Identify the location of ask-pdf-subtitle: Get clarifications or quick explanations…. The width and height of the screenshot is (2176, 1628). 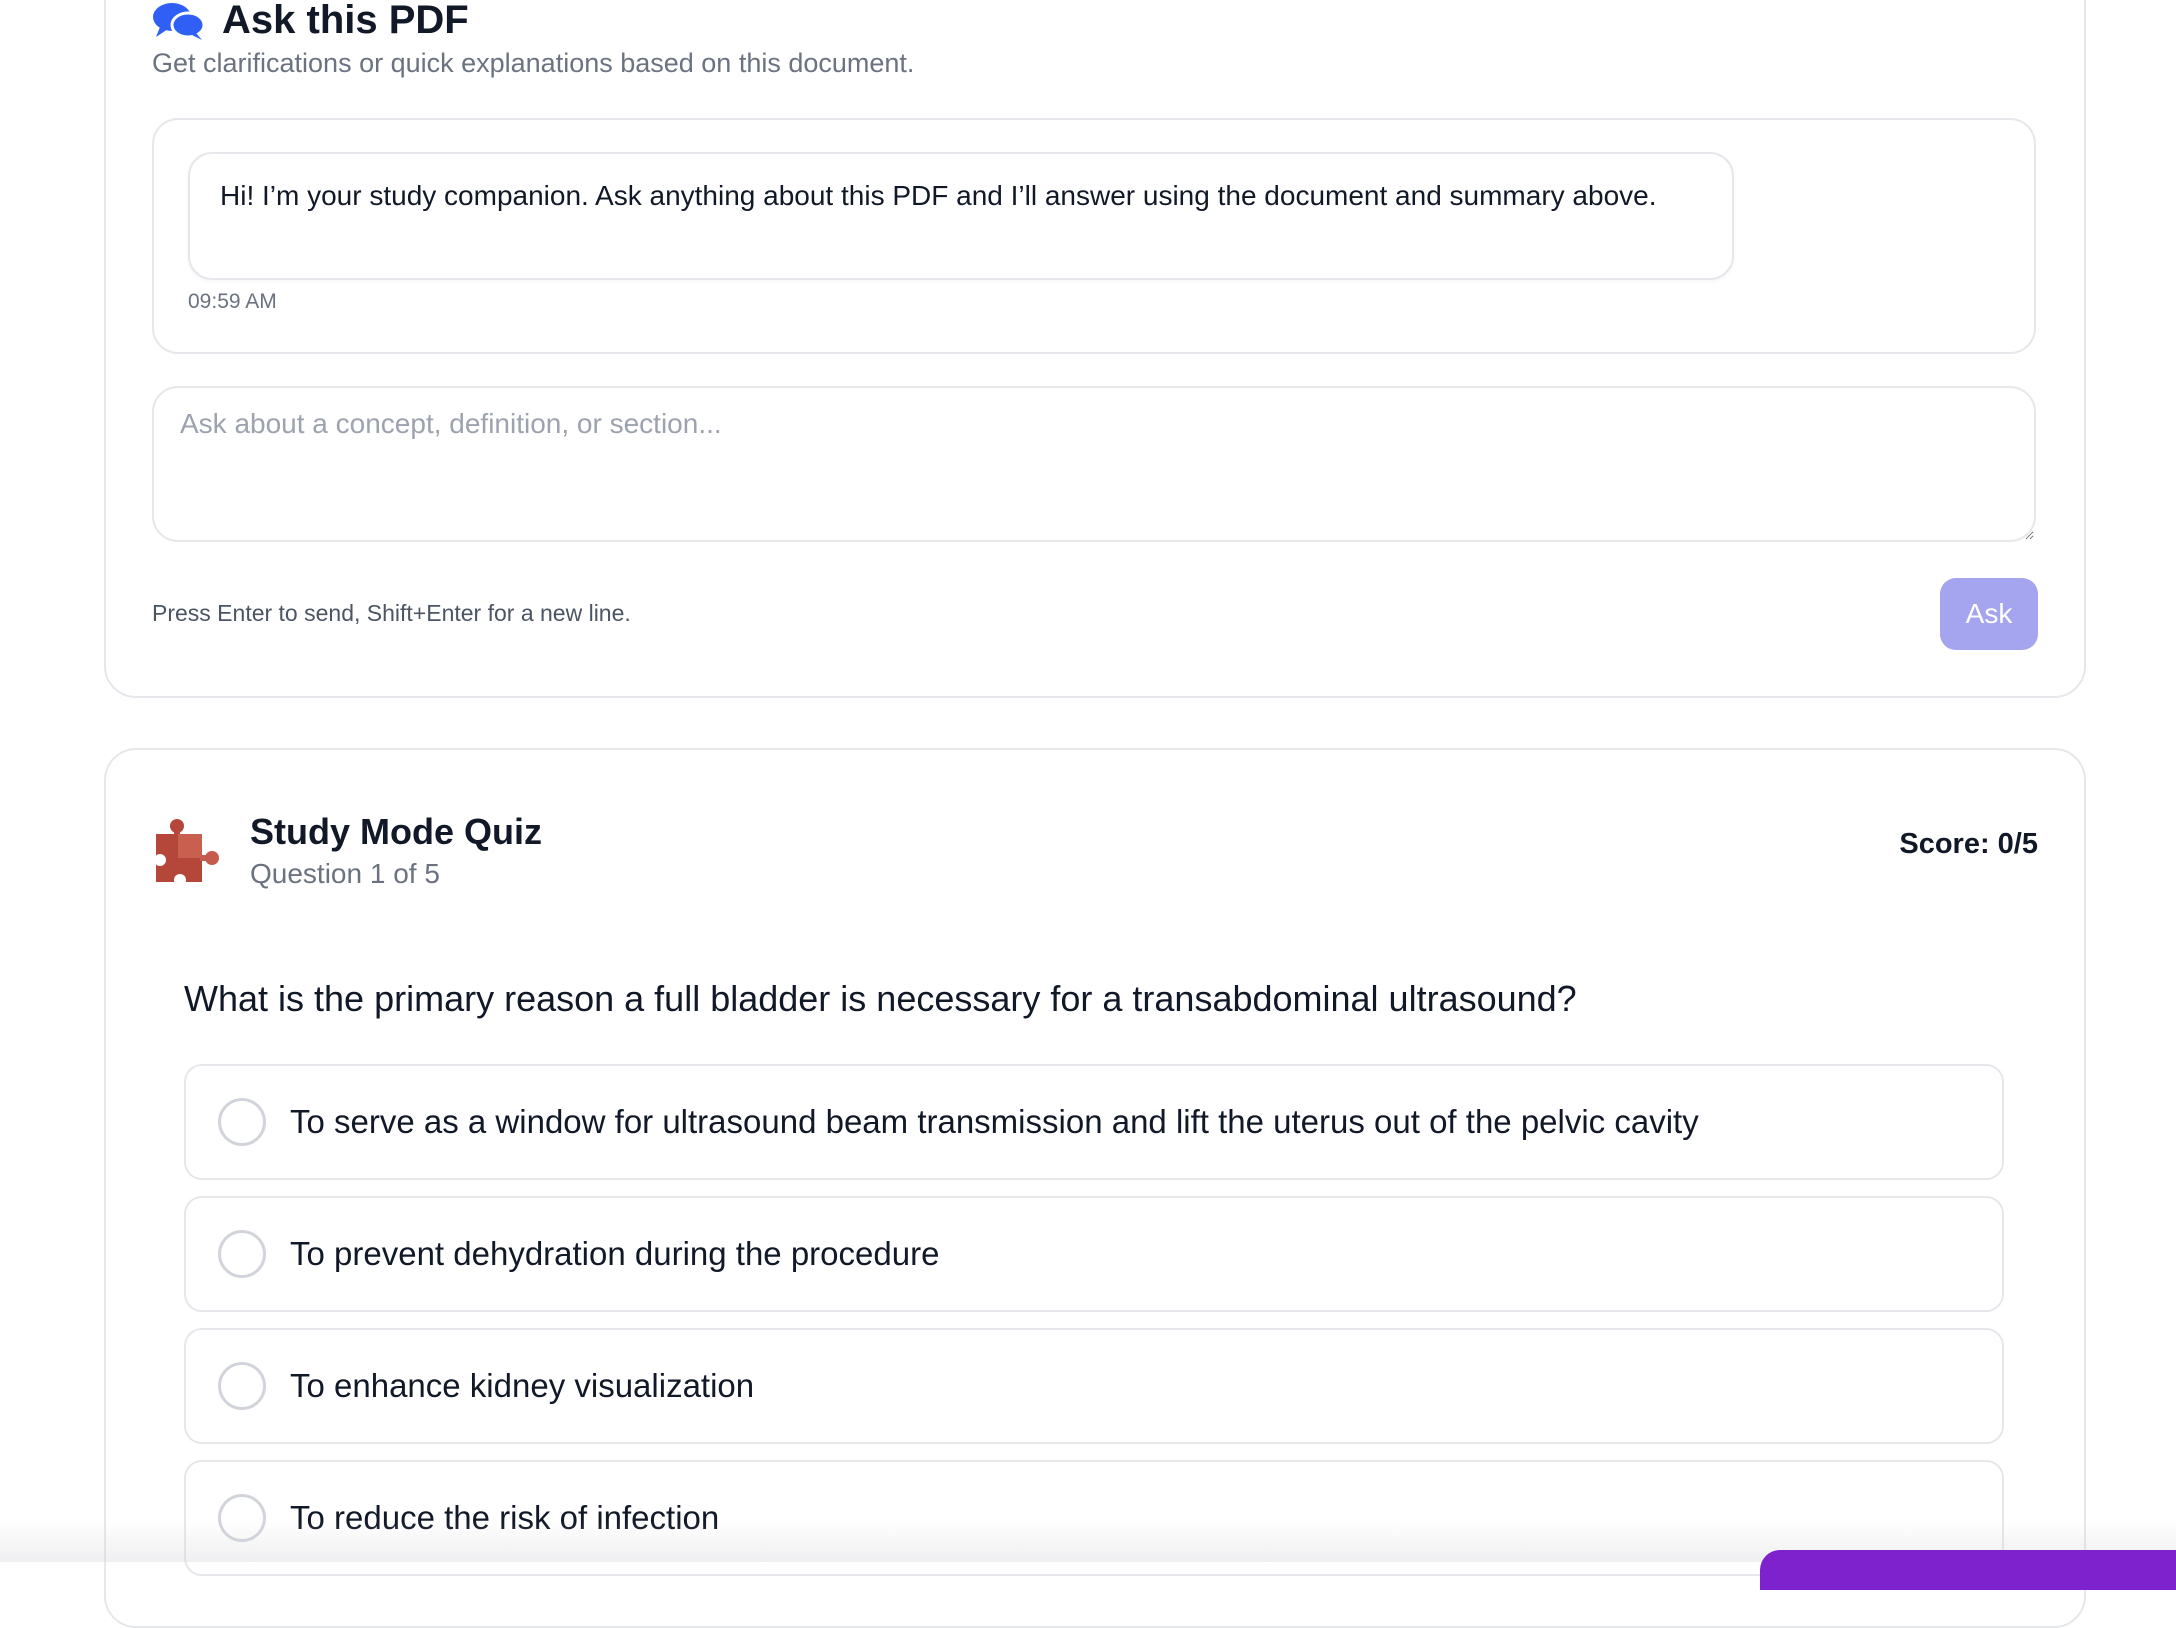
(533, 63).